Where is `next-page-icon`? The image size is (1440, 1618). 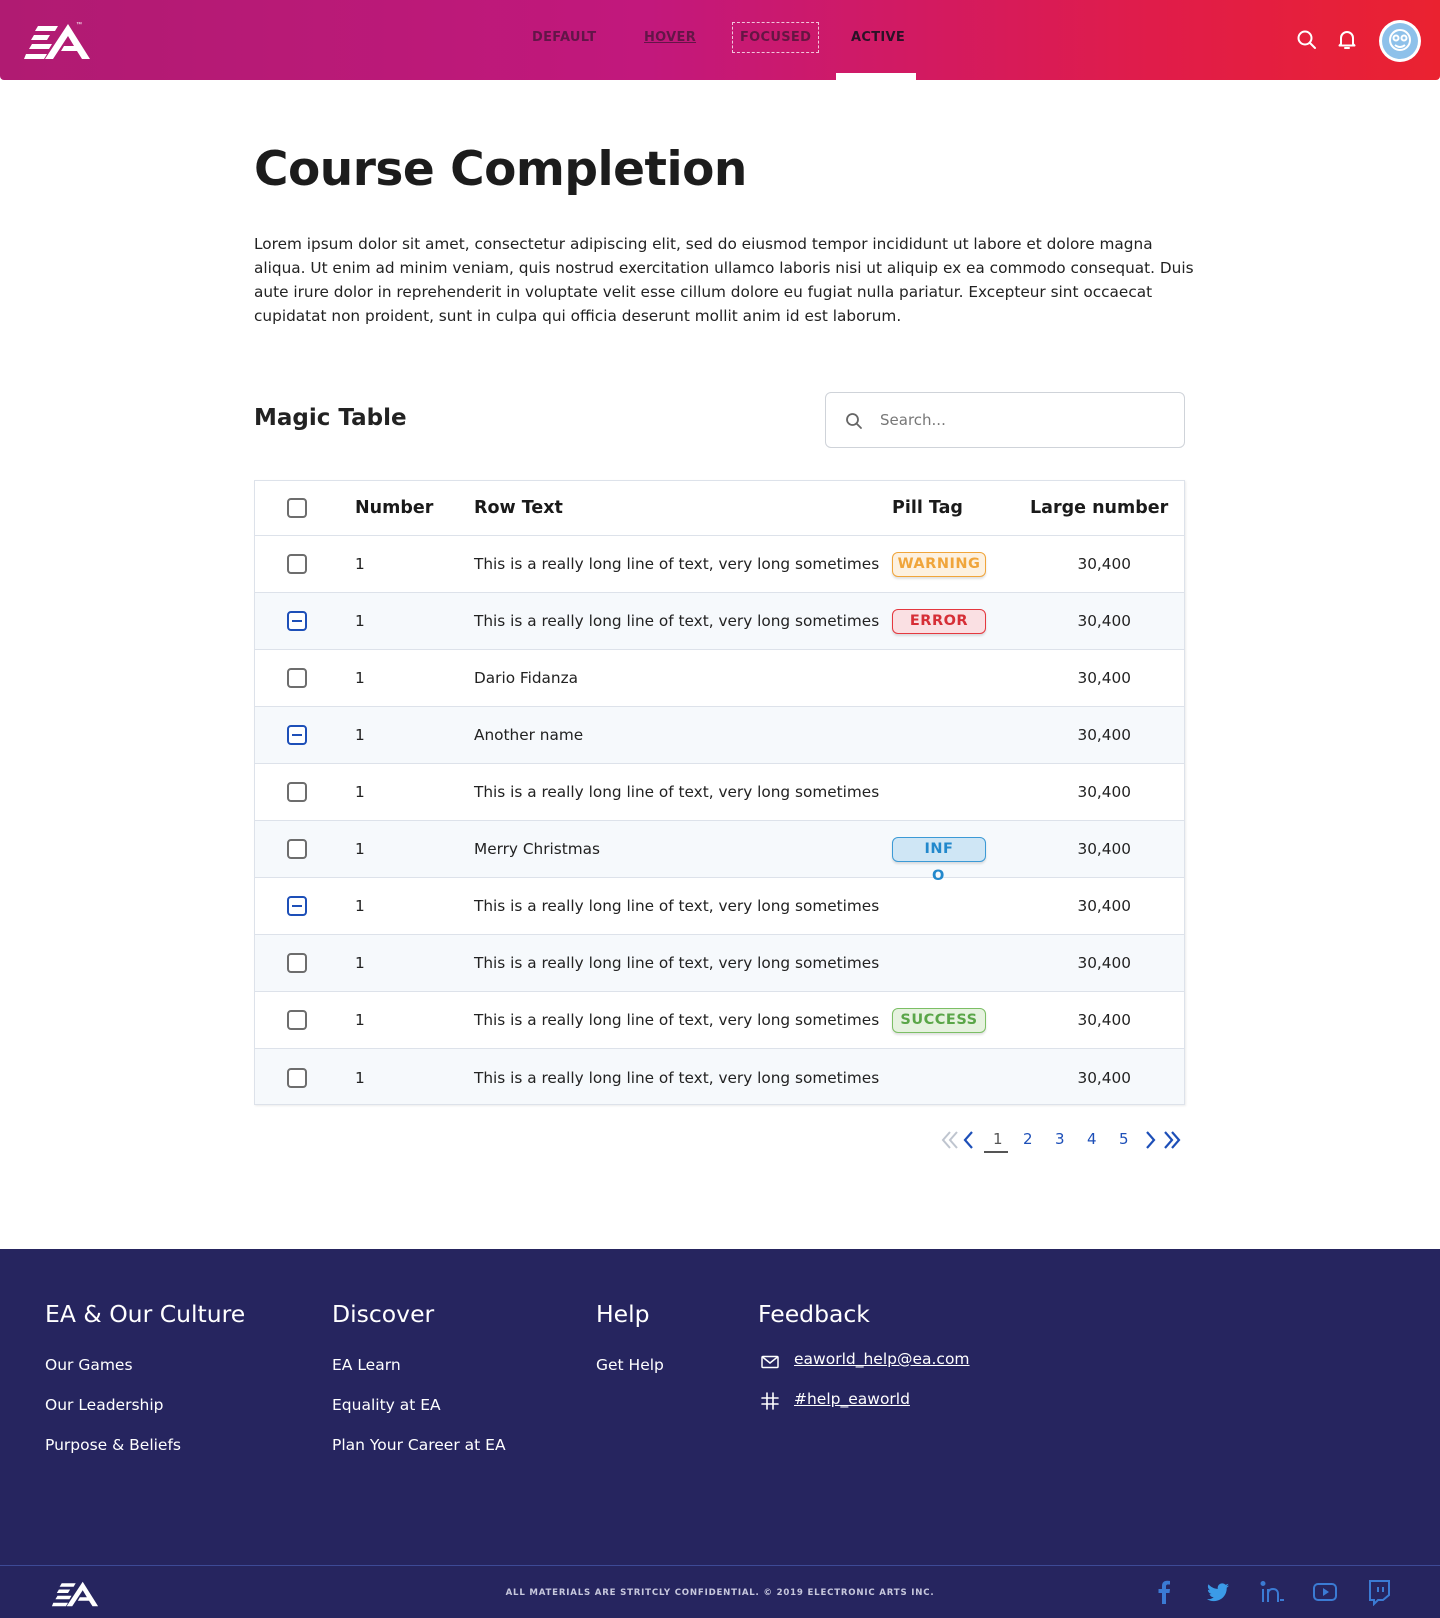
next-page-icon is located at coordinates (1149, 1140).